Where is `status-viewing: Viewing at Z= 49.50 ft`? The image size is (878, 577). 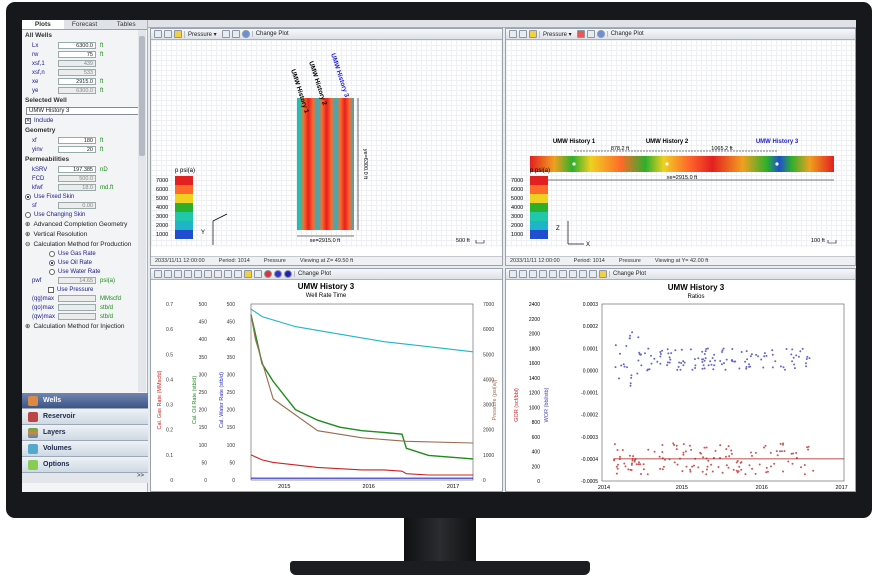
status-viewing: Viewing at Z= 49.50 ft is located at coordinates (326, 261).